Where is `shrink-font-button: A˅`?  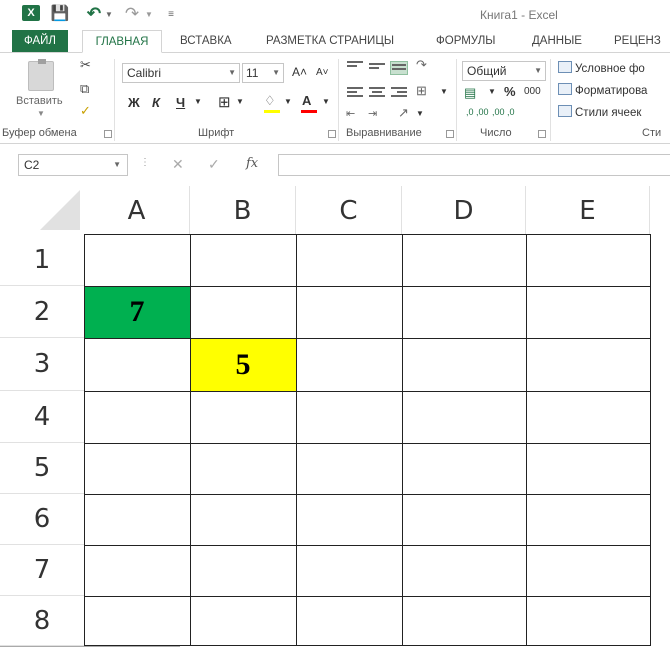
shrink-font-button: A˅ is located at coordinates (322, 72).